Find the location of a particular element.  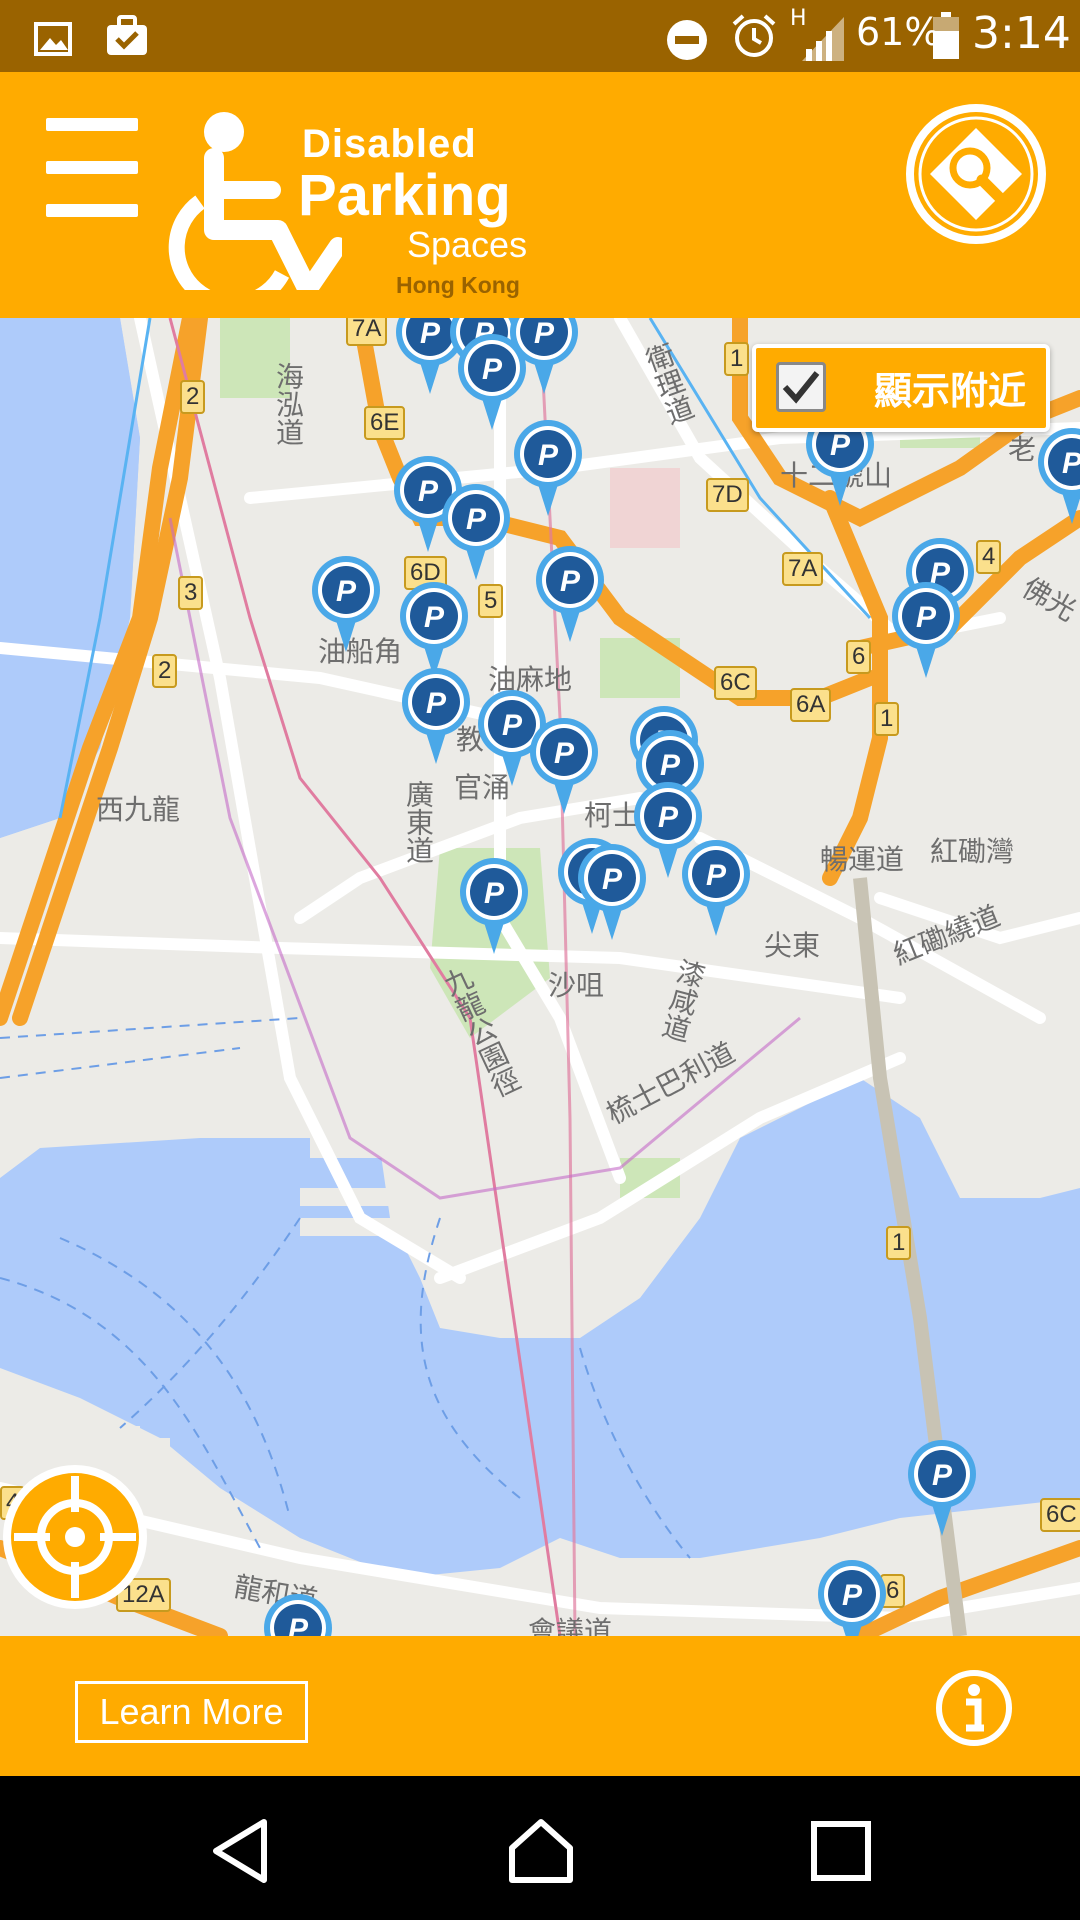

show-nearby-toggle: 顯示附近 is located at coordinates (901, 388).